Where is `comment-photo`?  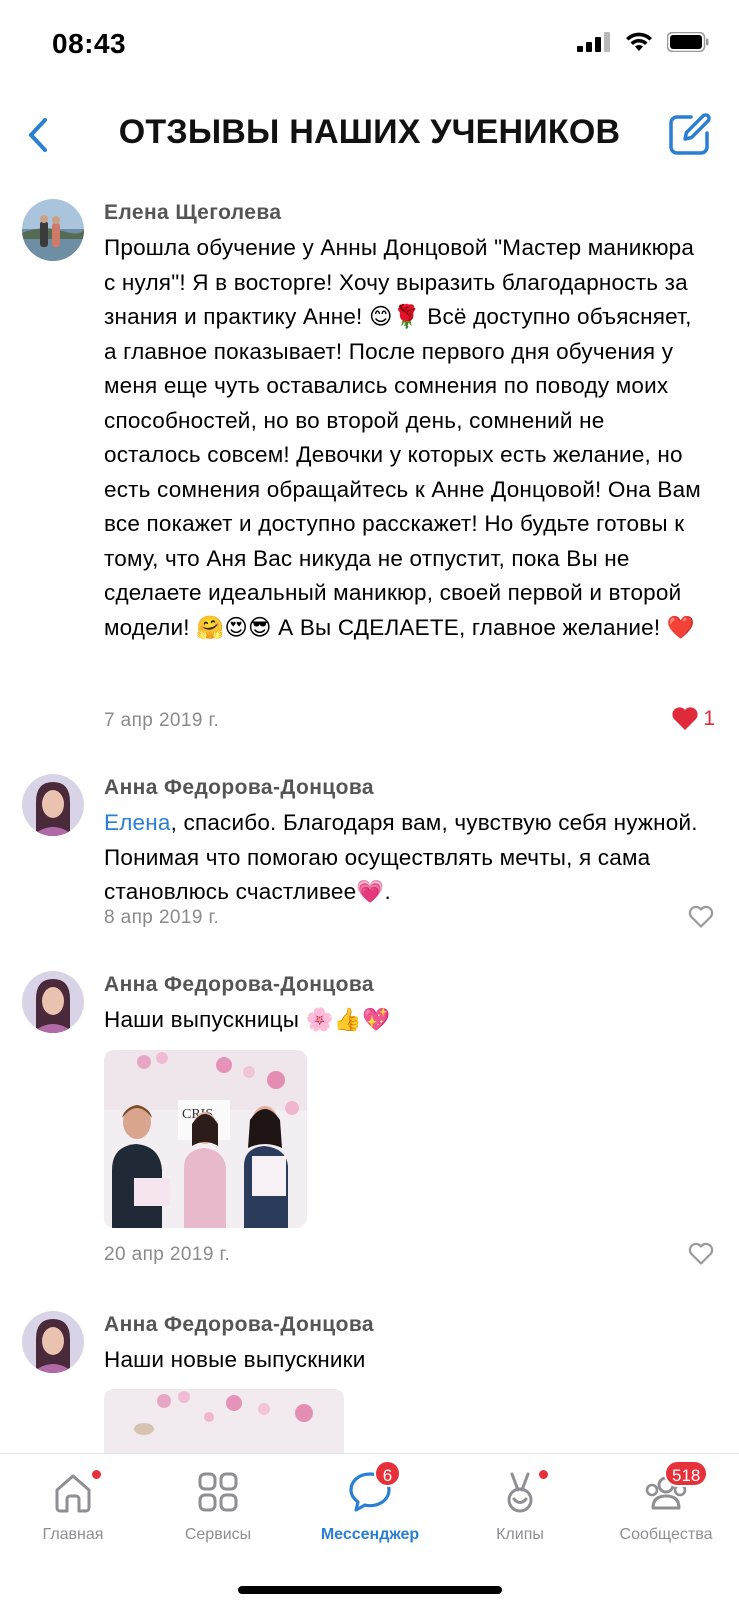 comment-photo is located at coordinates (224, 1422).